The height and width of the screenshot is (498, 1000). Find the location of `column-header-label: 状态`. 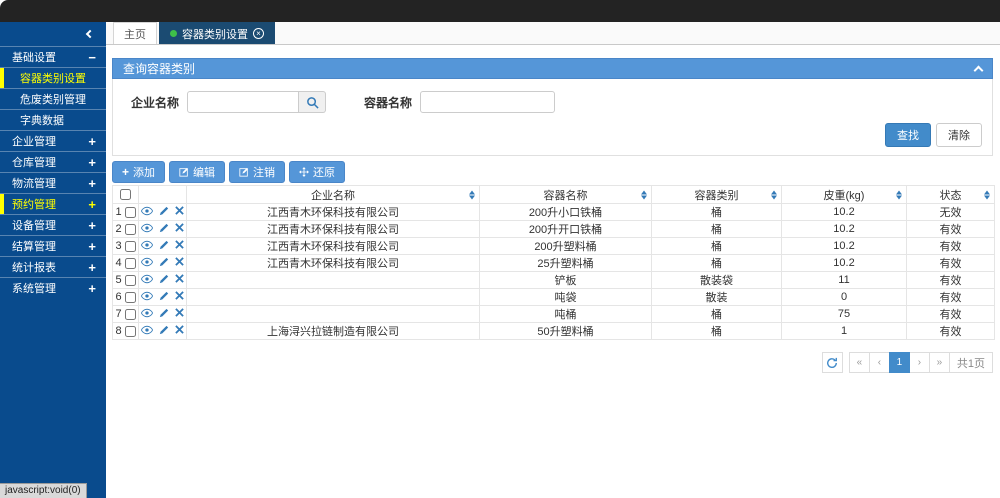

column-header-label: 状态 is located at coordinates (950, 195).